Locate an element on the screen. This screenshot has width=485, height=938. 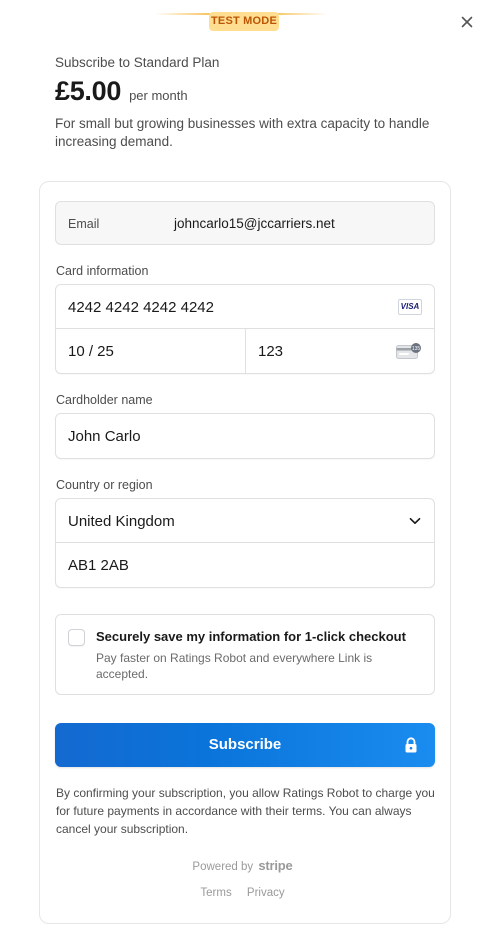
cvc-field: 123 135 is located at coordinates (339, 351).